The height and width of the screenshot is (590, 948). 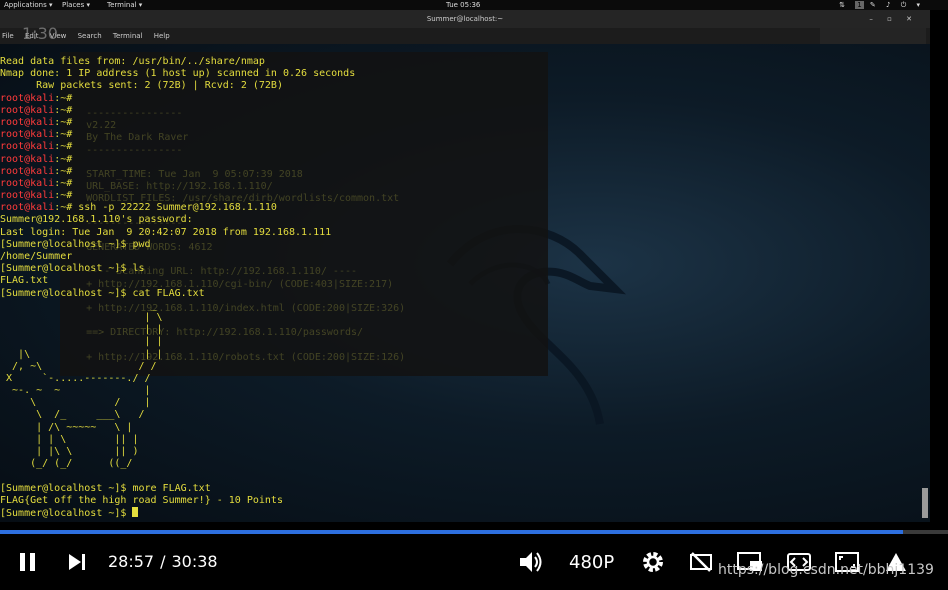 I want to click on pause-icon, so click(x=28, y=562).